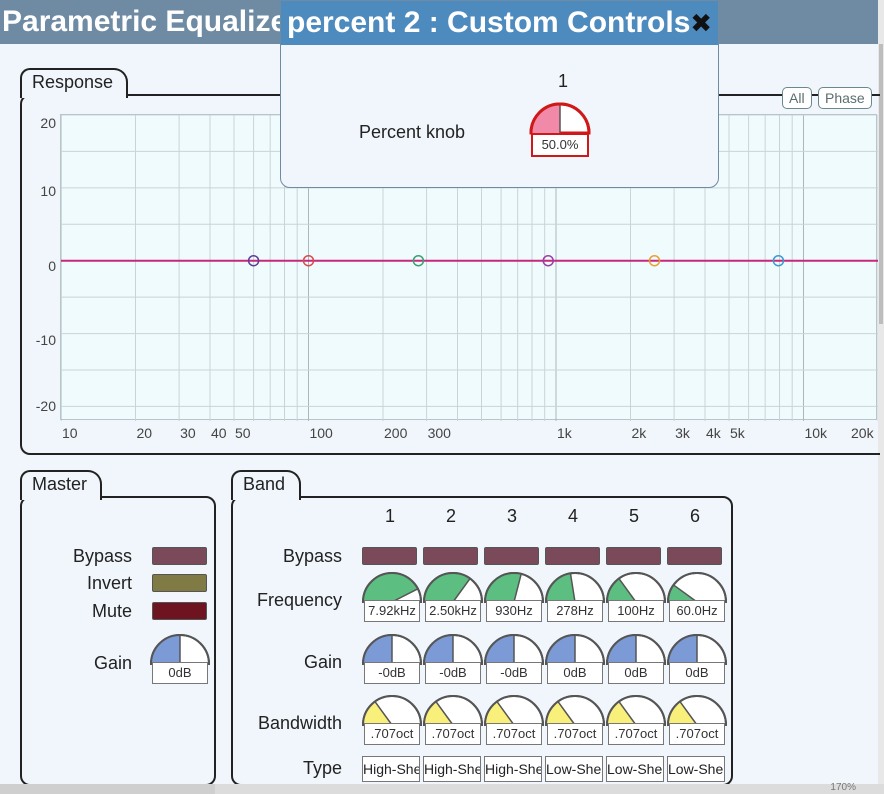 The width and height of the screenshot is (884, 794). What do you see at coordinates (107, 789) in the screenshot?
I see `horizontal-scrollbar` at bounding box center [107, 789].